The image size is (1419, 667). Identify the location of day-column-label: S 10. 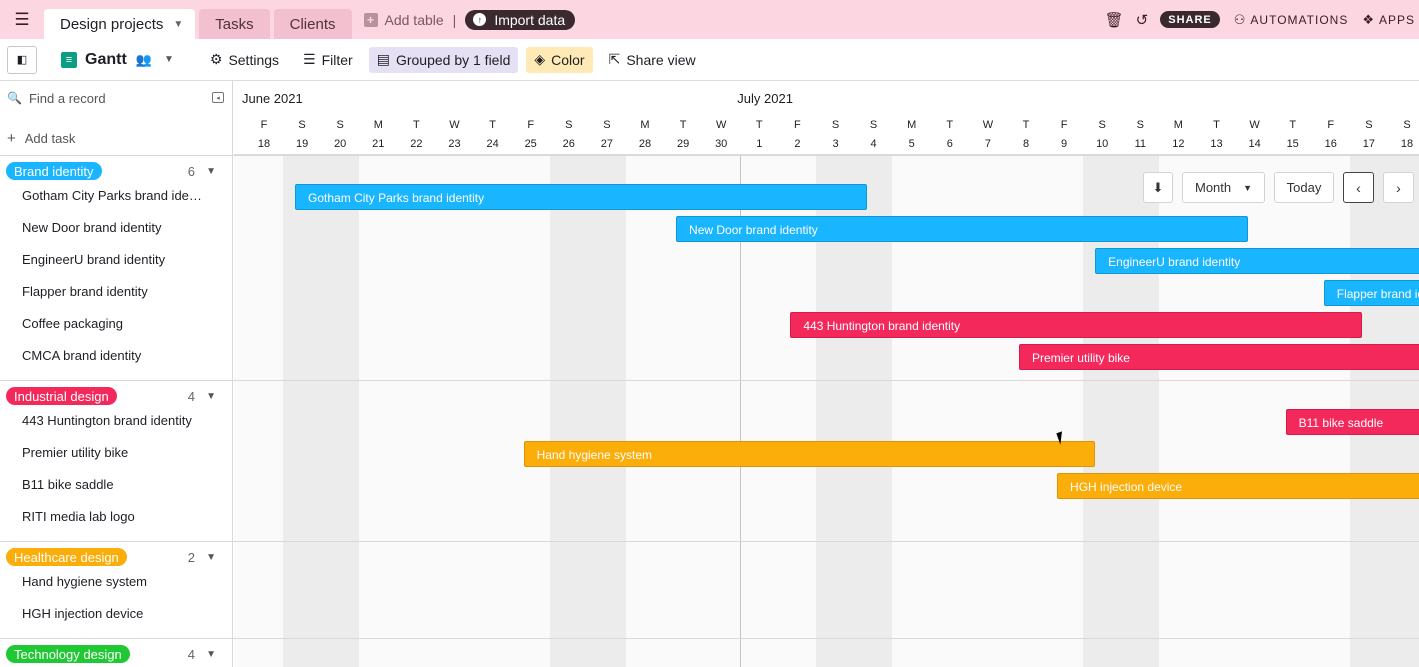
(1102, 135).